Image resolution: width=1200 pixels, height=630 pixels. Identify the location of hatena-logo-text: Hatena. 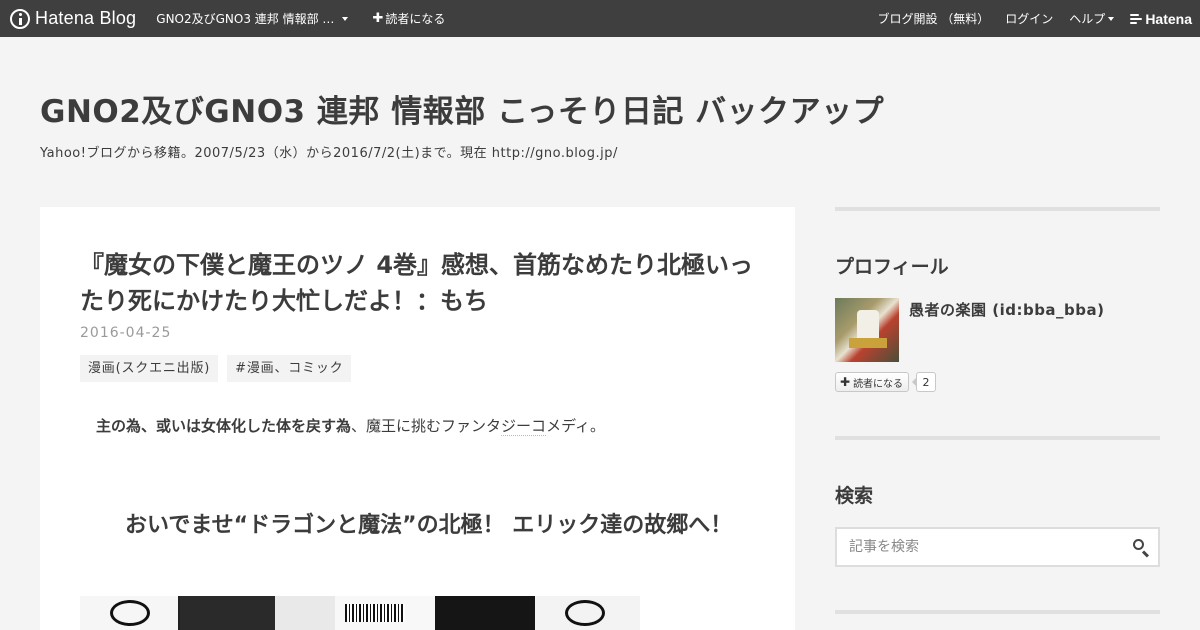
(1168, 18).